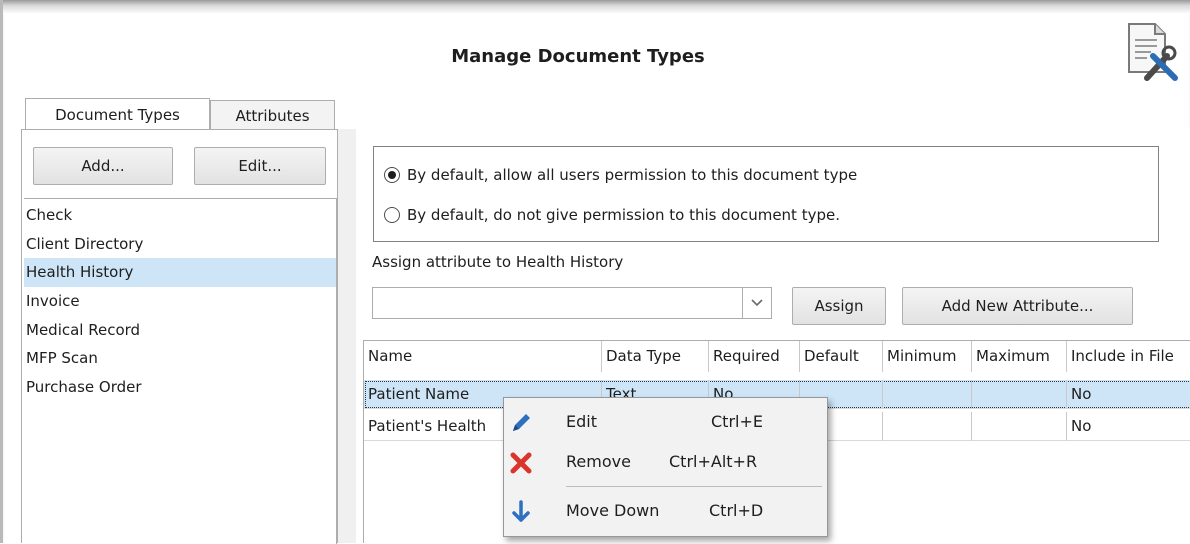 The width and height of the screenshot is (1190, 544). I want to click on radio-checked-icon, so click(392, 175).